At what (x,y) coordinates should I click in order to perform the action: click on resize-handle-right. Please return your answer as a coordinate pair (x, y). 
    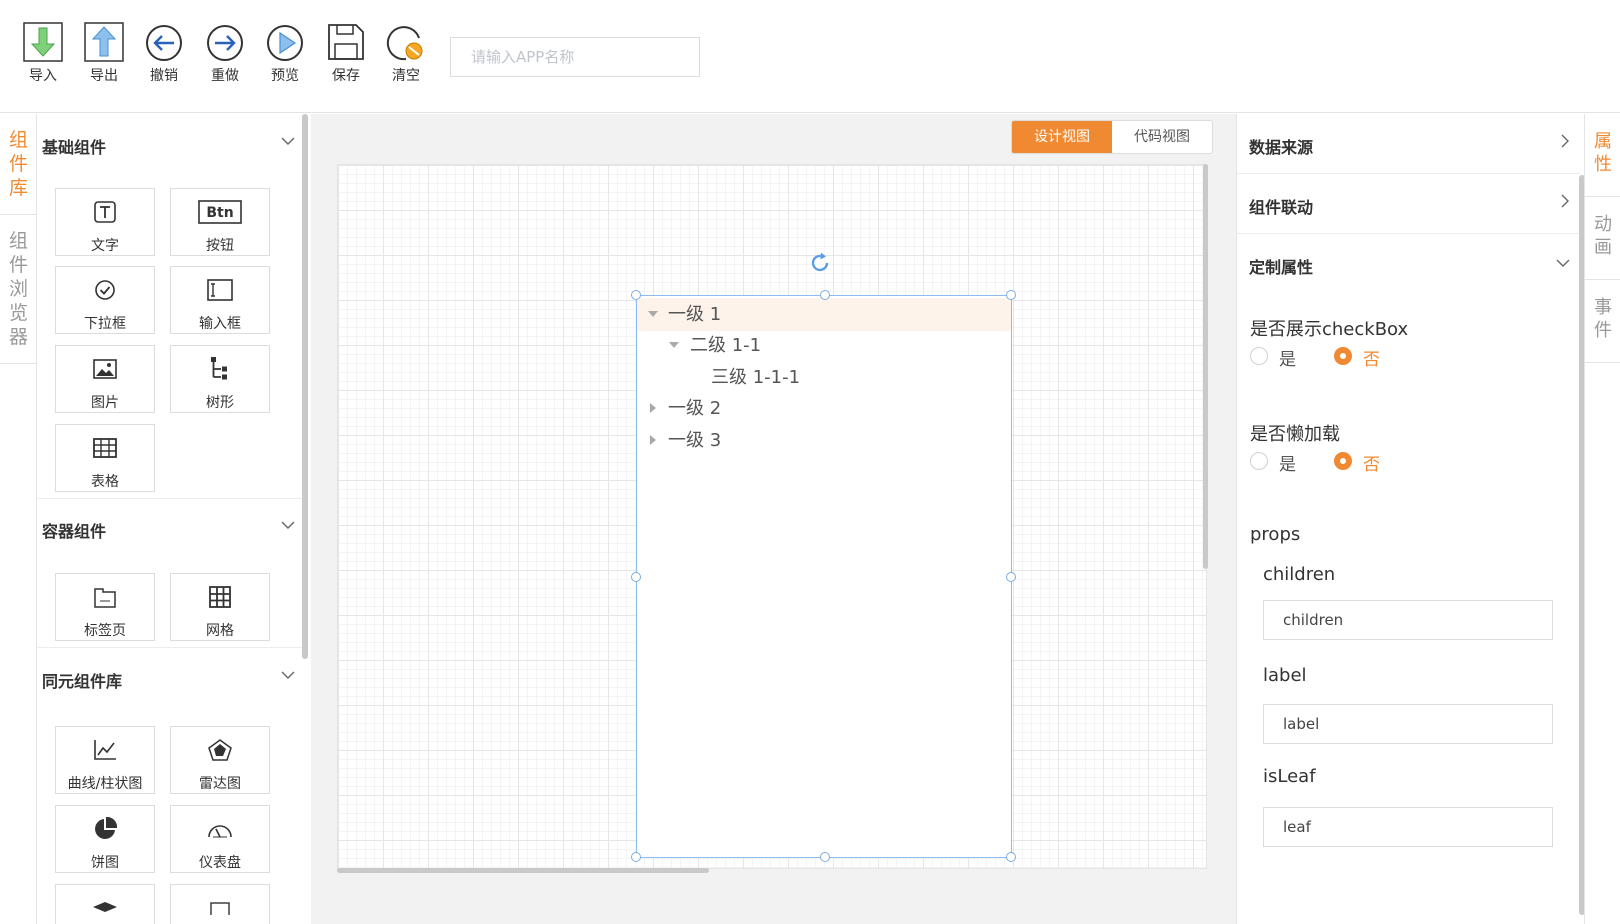
    Looking at the image, I should click on (1011, 577).